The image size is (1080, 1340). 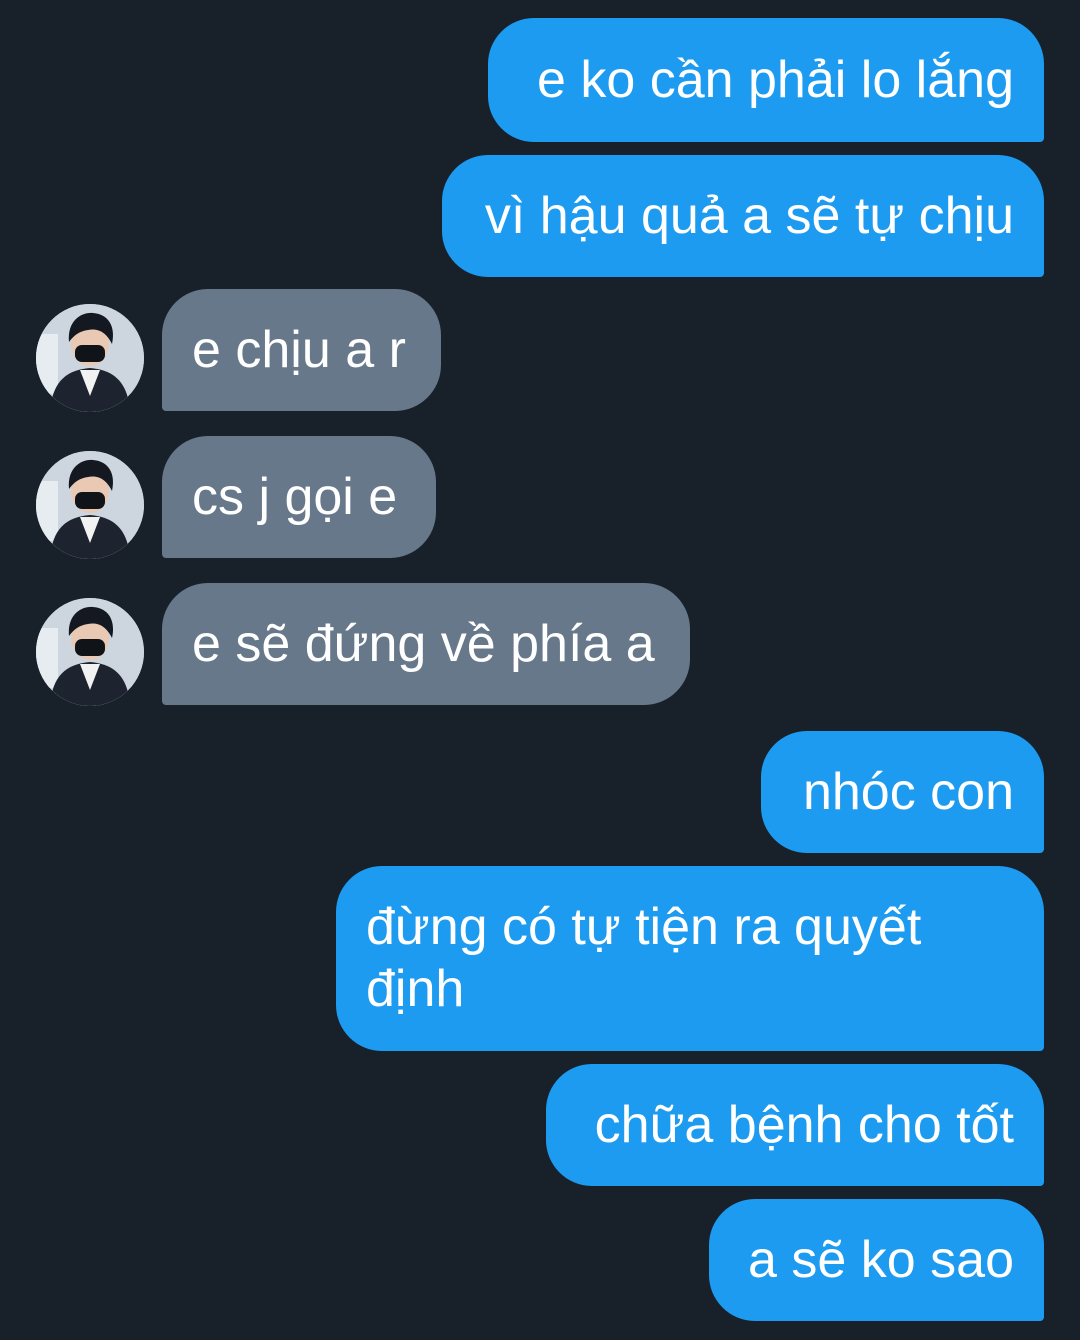 I want to click on message-text: e chịu a r, so click(x=299, y=350).